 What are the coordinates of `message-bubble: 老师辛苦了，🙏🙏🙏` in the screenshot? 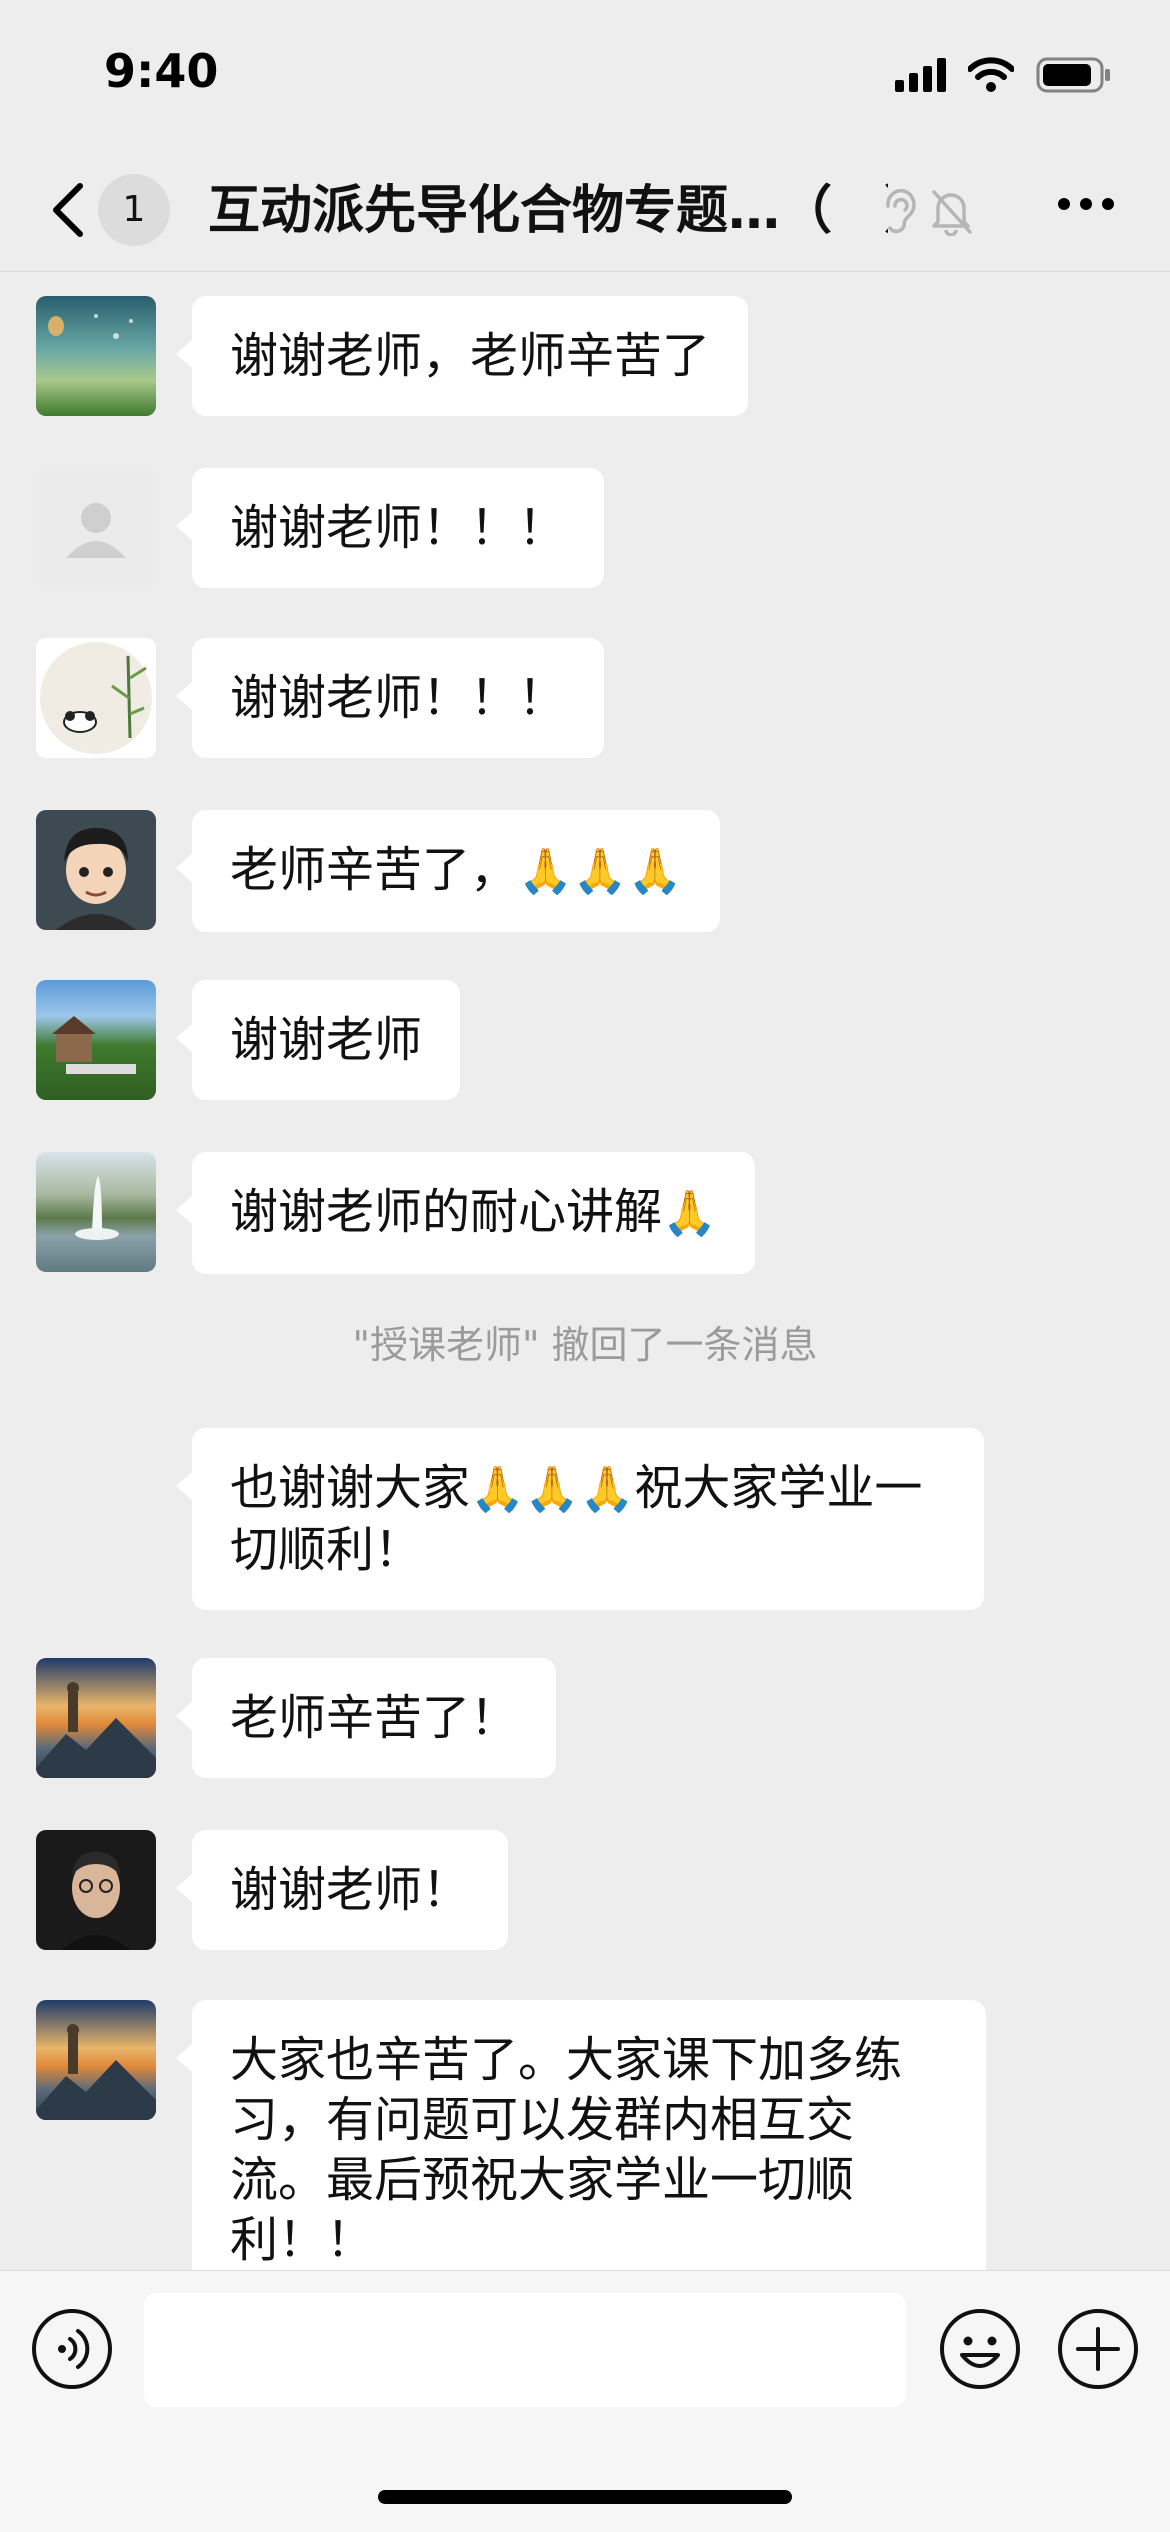 It's located at (448, 871).